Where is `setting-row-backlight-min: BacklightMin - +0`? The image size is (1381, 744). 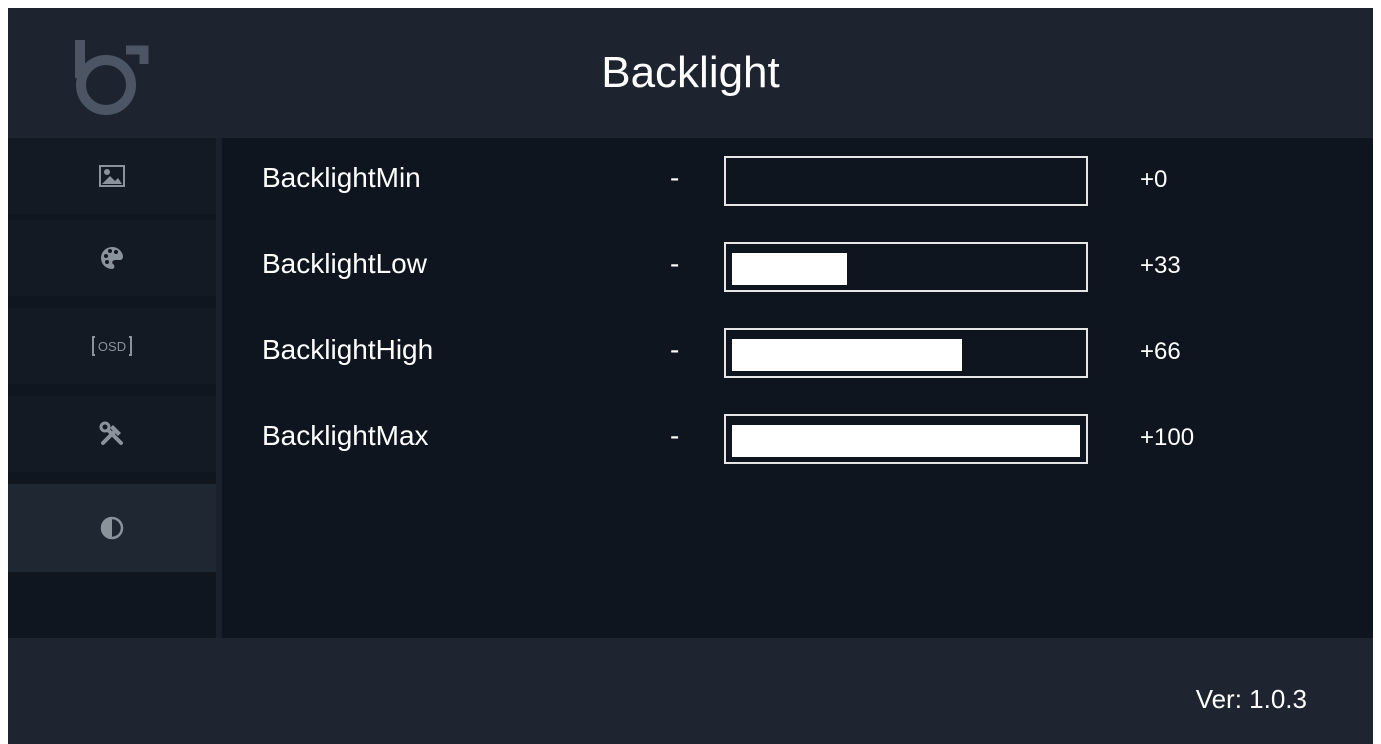
setting-row-backlight-min: BacklightMin - +0 is located at coordinates (797, 183).